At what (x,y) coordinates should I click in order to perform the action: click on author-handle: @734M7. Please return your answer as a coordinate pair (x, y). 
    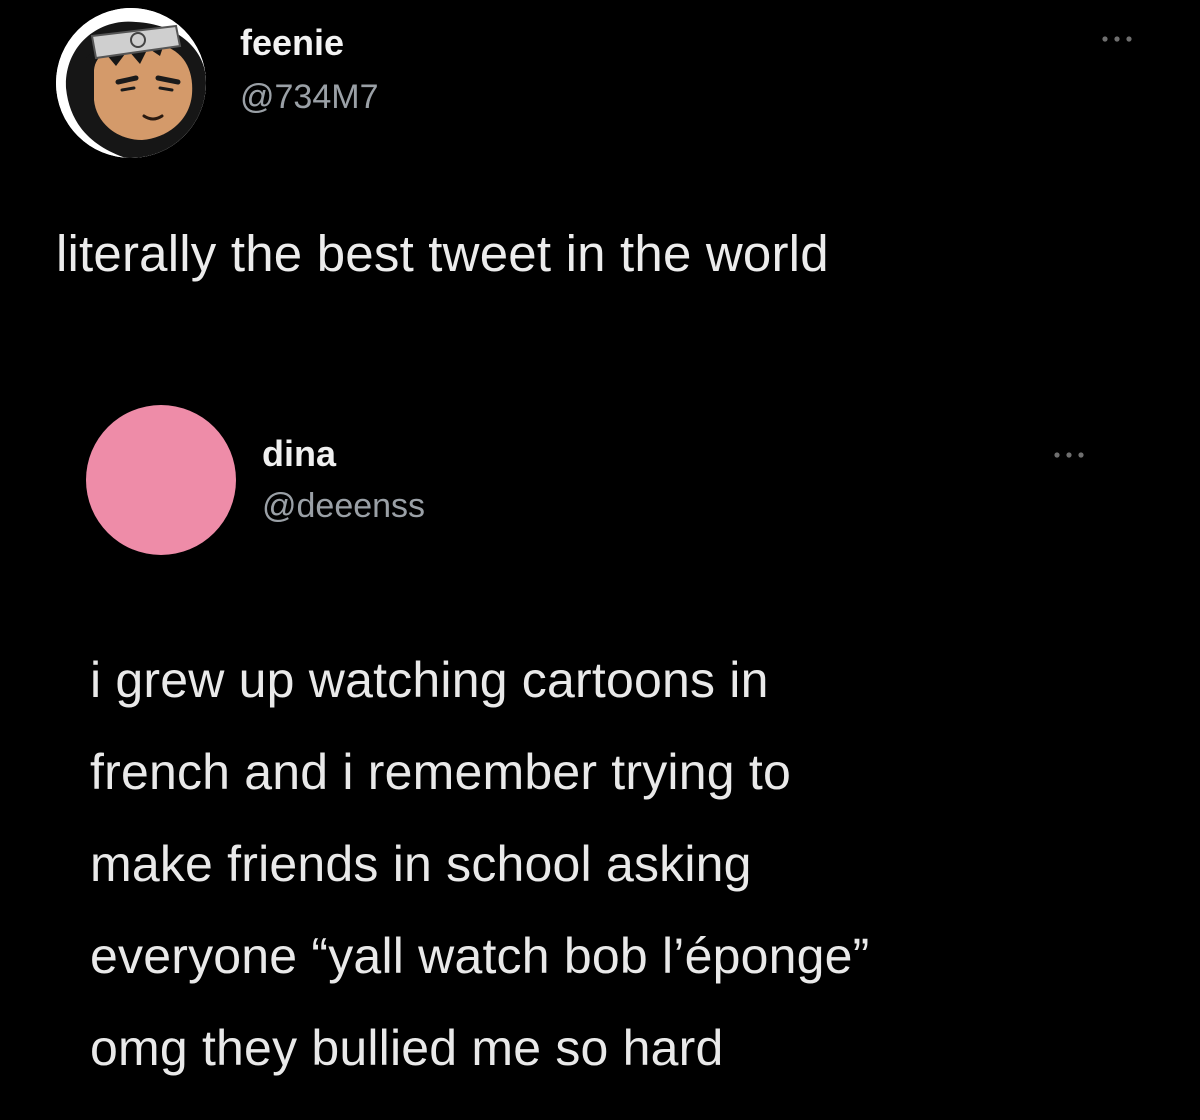
    Looking at the image, I should click on (309, 97).